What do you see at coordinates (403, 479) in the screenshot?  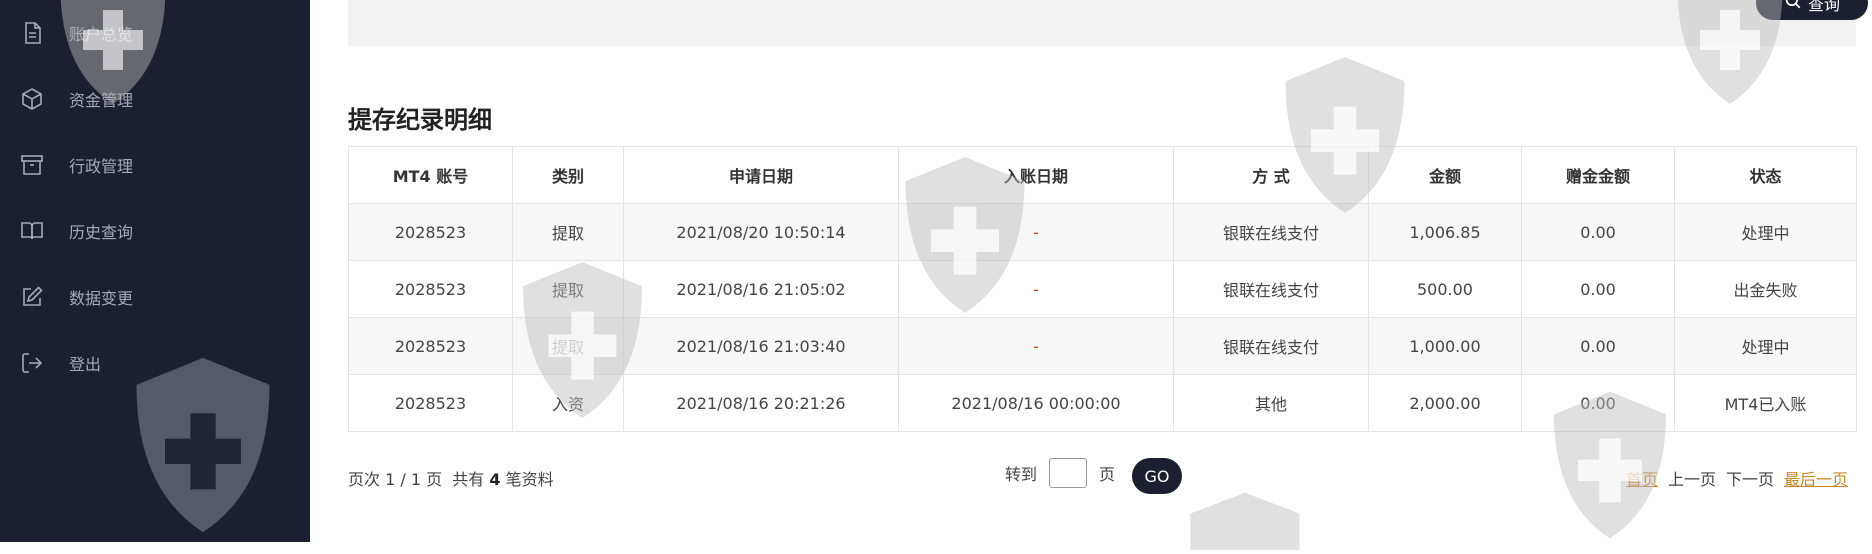 I see `page-info: 1 / 1` at bounding box center [403, 479].